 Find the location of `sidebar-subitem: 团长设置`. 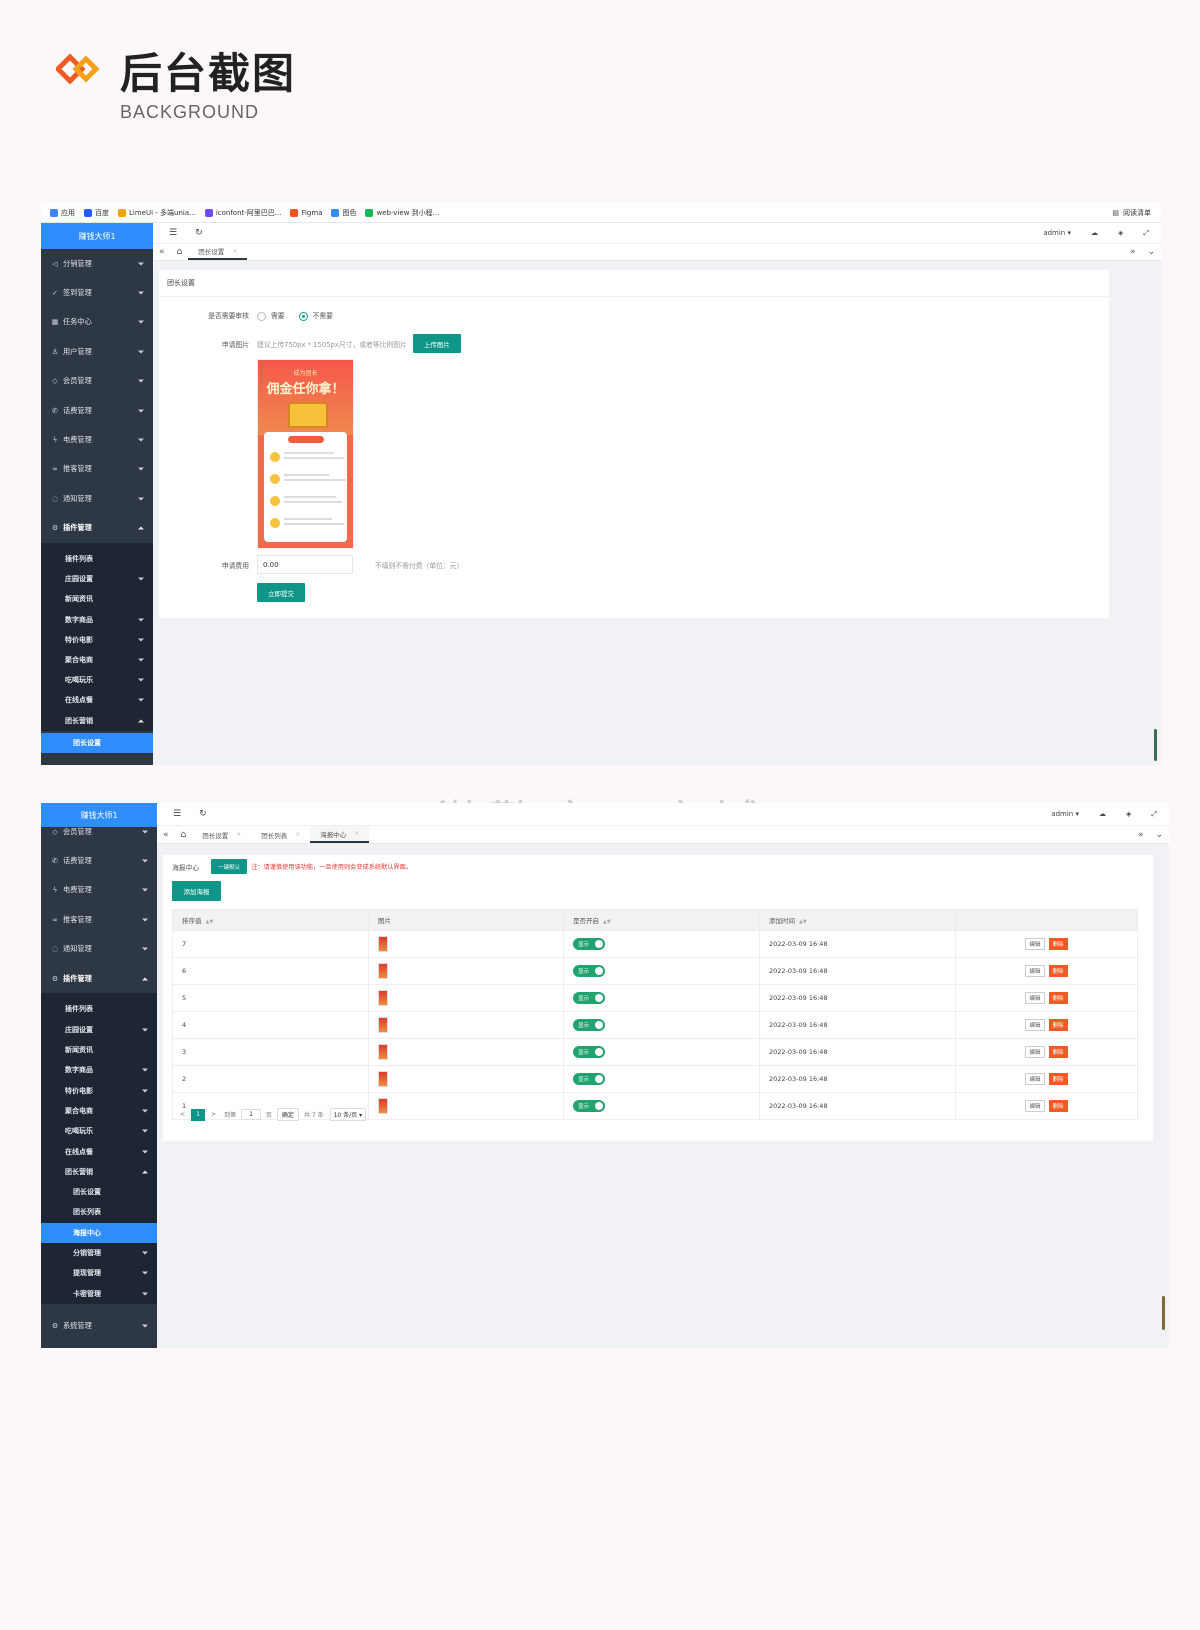

sidebar-subitem: 团长设置 is located at coordinates (99, 1192).